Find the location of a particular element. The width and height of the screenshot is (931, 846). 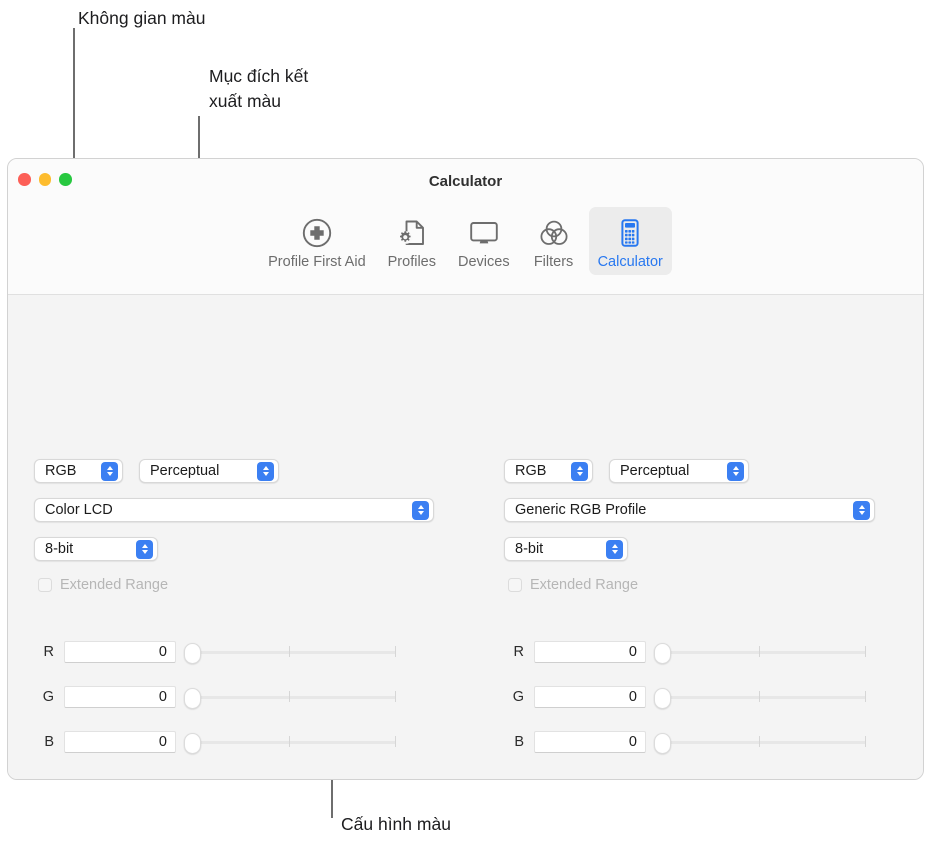

destination-extended-range-row: Extended Range is located at coordinates (573, 585).